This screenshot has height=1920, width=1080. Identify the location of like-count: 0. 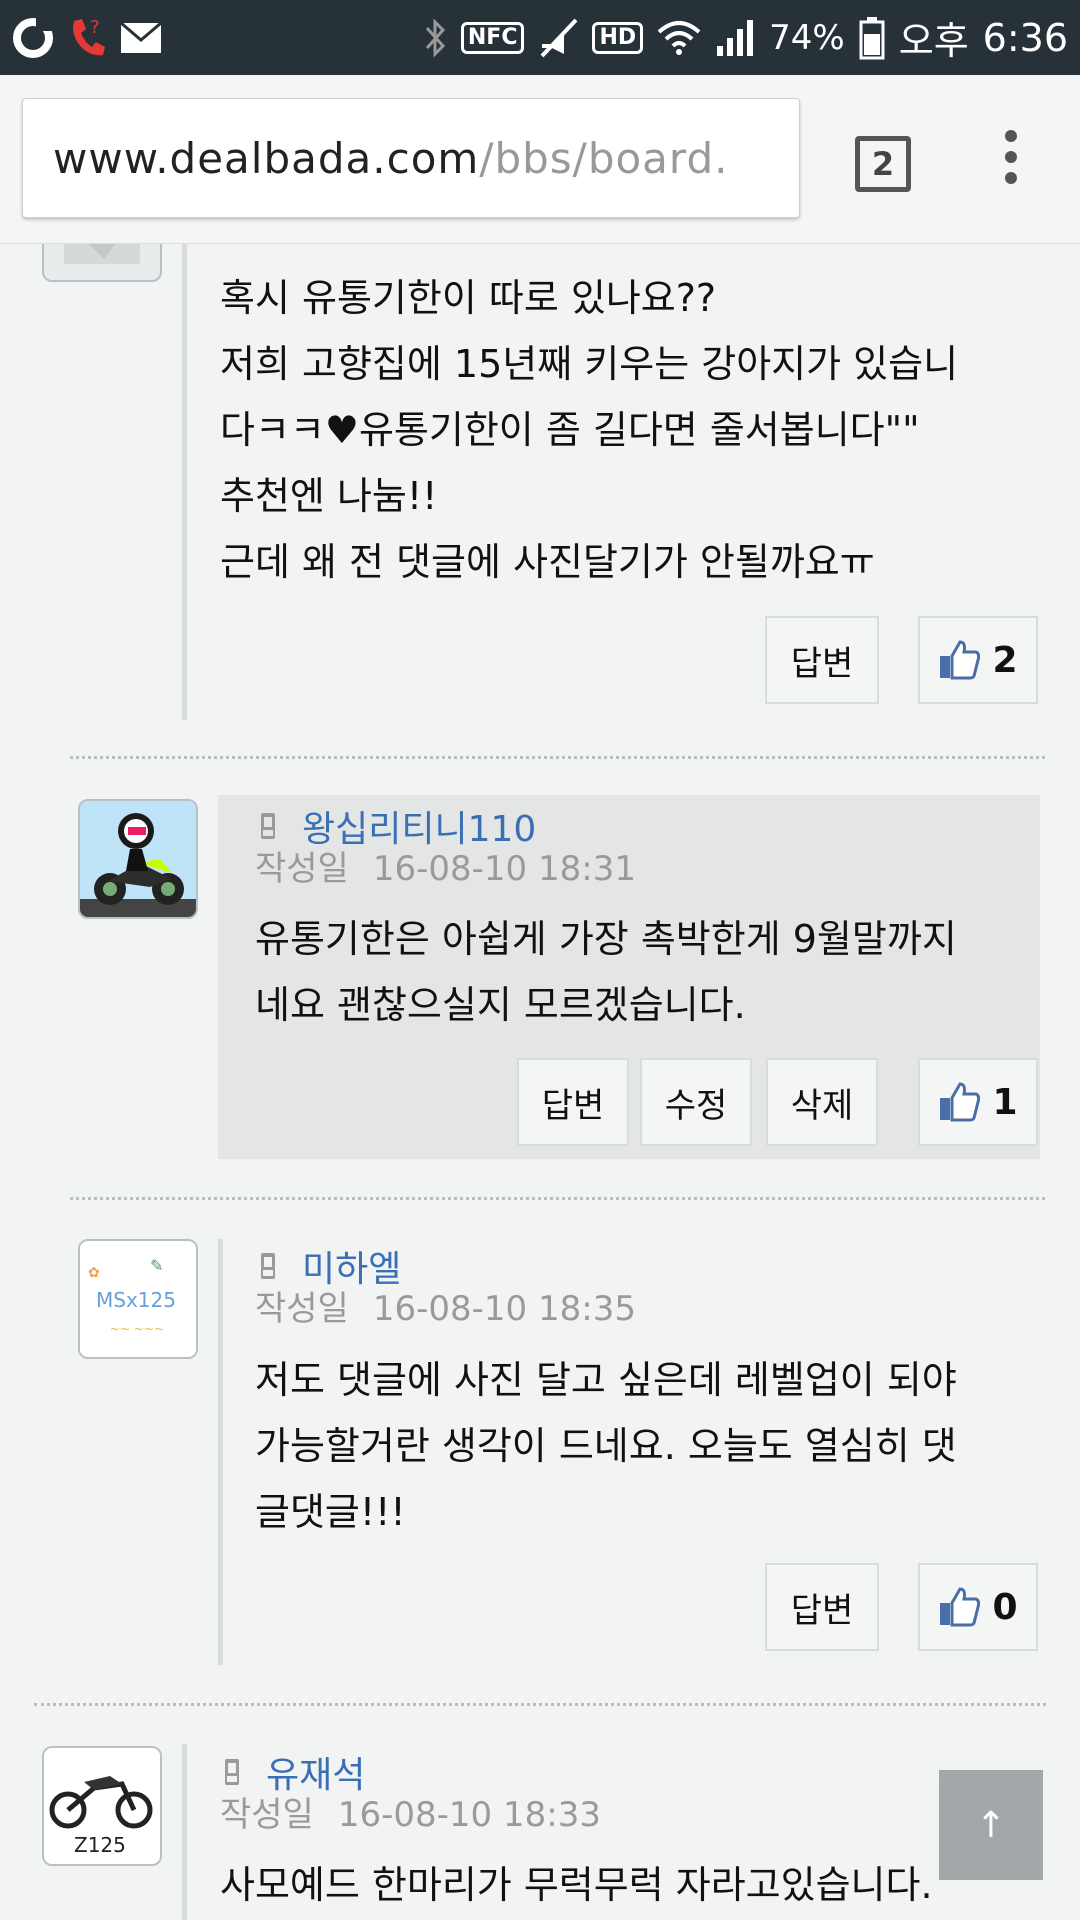
(1005, 1607).